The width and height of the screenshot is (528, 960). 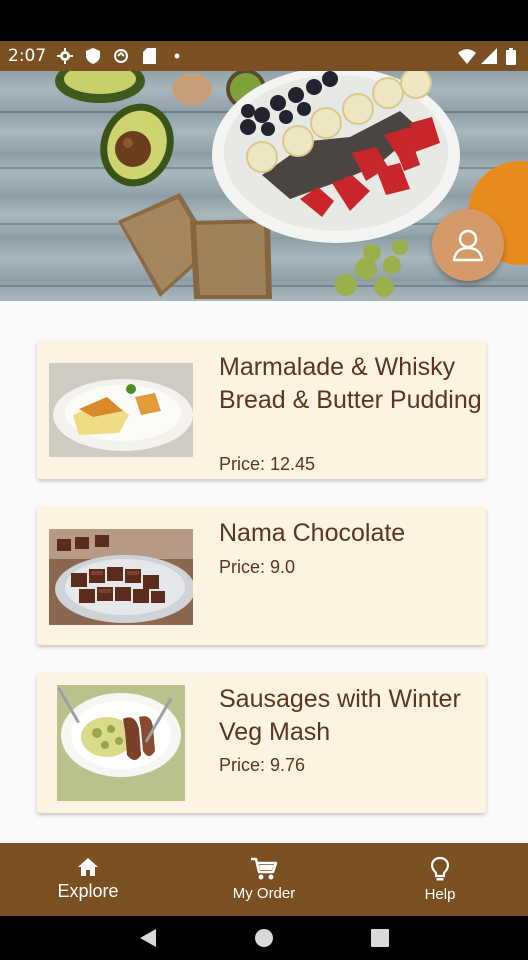 I want to click on recents-icon, so click(x=380, y=938).